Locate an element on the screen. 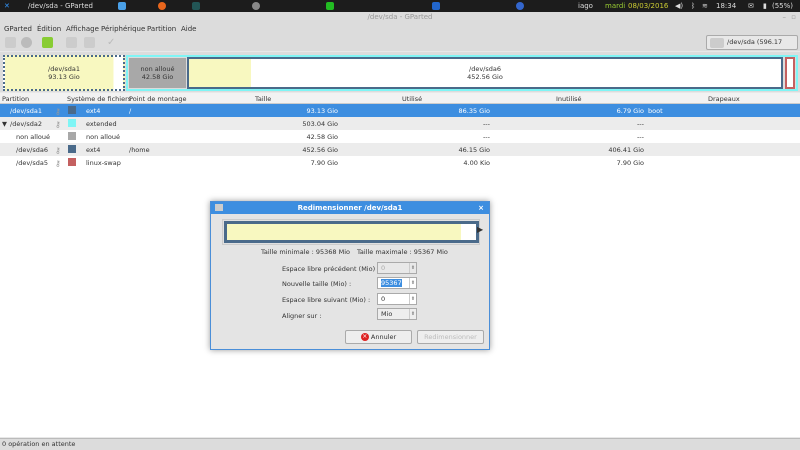  cancel-button: × Annuler is located at coordinates (378, 337).